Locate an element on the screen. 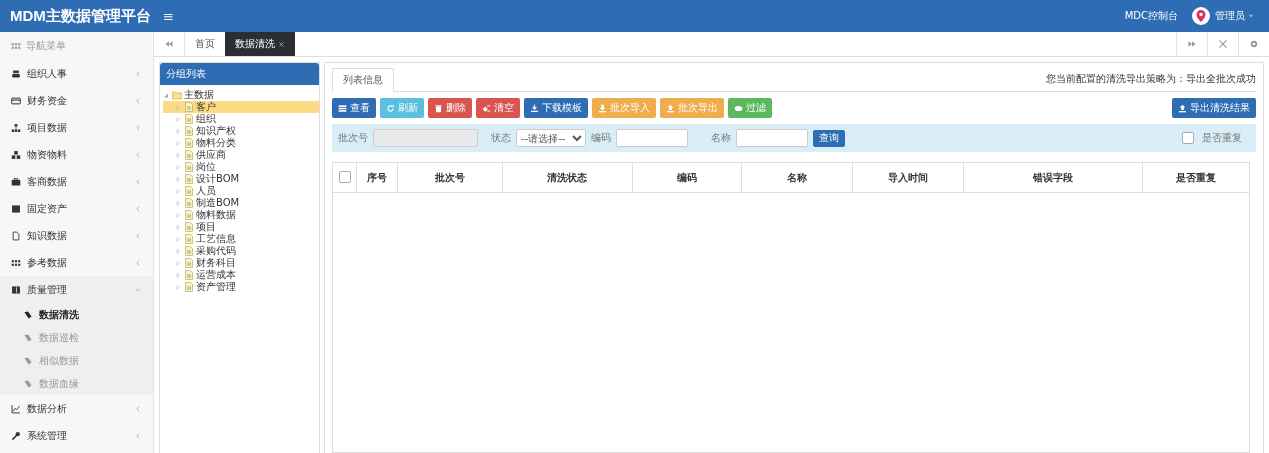 Image resolution: width=1269 pixels, height=453 pixels. name-field is located at coordinates (772, 138).